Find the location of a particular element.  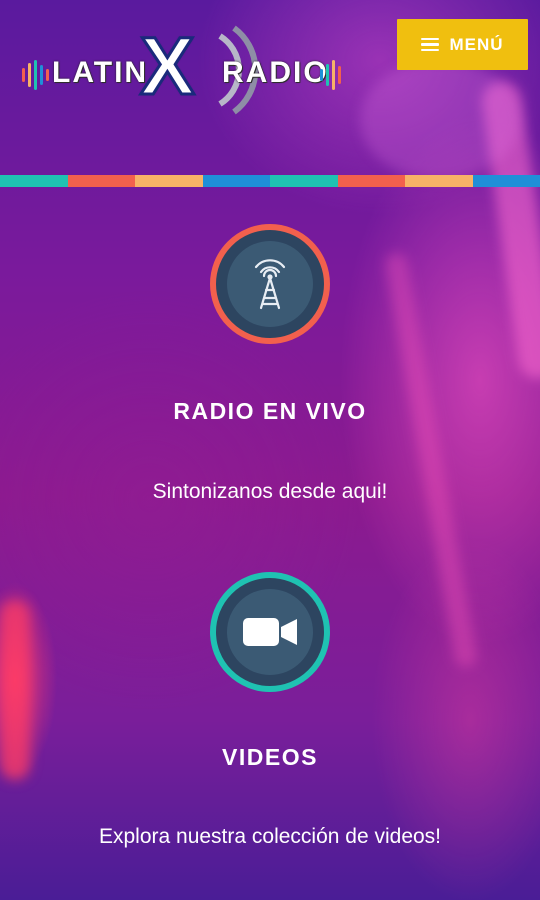

videos-subtitle: Explora nuestra colección de videos! is located at coordinates (270, 836).